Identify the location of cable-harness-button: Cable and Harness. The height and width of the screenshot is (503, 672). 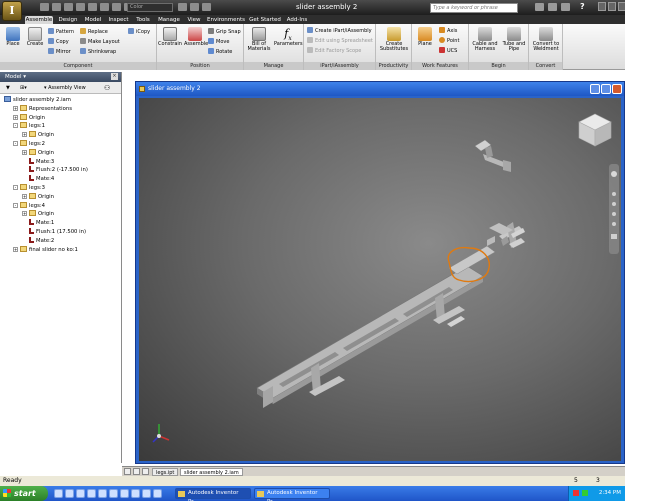
(485, 39).